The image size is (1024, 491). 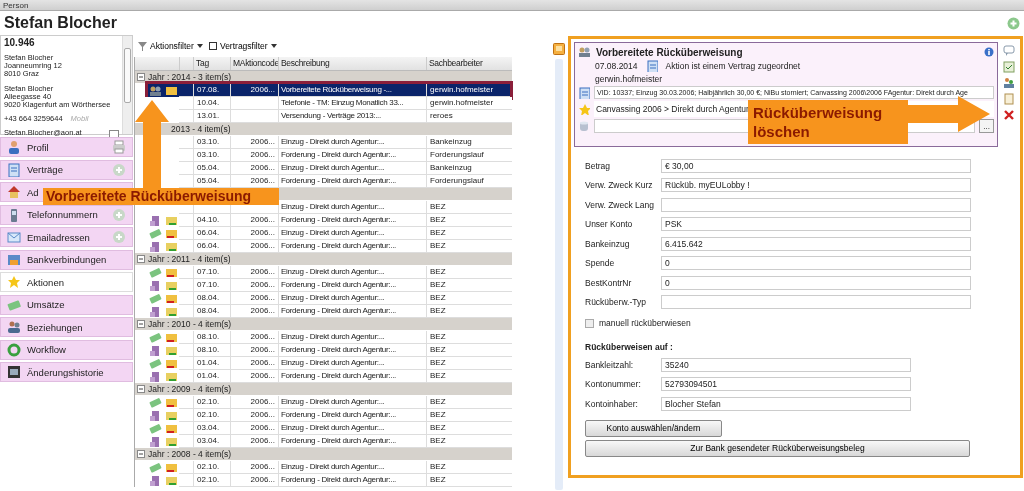 I want to click on nav-label: Bankverbindungen, so click(x=67, y=259).